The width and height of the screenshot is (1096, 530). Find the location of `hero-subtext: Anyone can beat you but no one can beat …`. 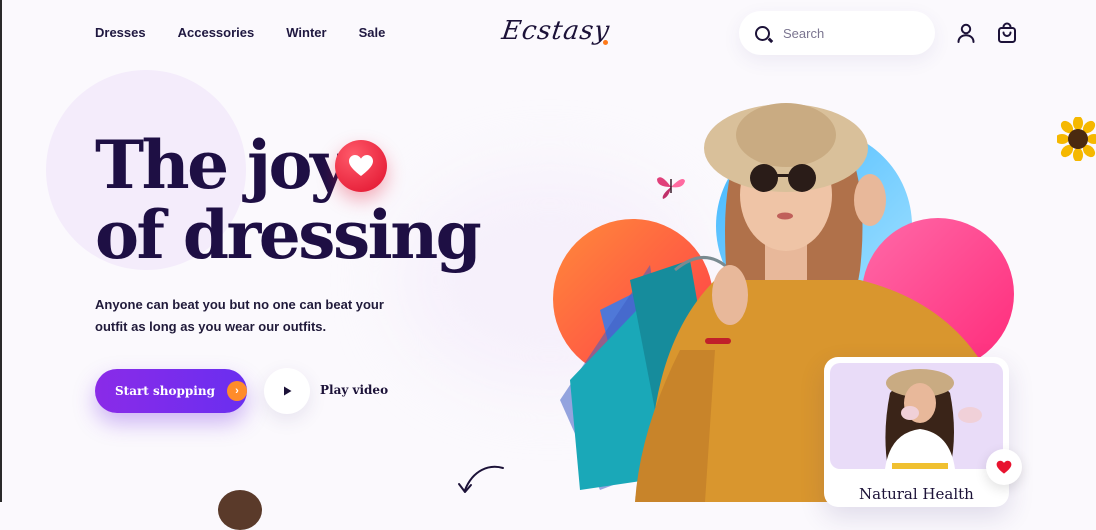

hero-subtext: Anyone can beat you but no one can beat … is located at coordinates (239, 315).